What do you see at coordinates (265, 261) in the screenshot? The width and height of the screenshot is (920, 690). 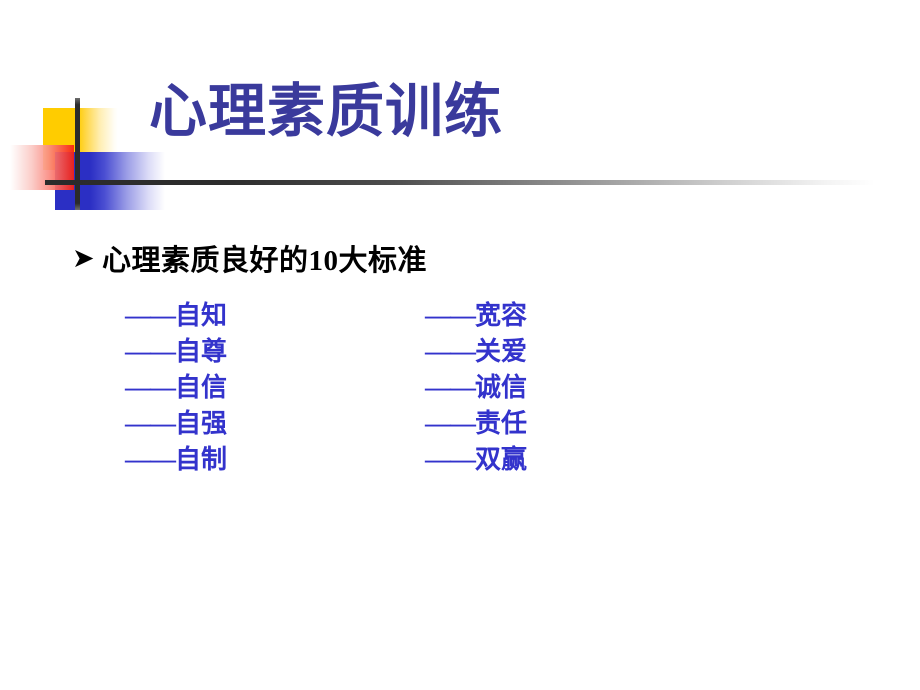 I see `bullet-heading-label: 心理素质良好的10大标准` at bounding box center [265, 261].